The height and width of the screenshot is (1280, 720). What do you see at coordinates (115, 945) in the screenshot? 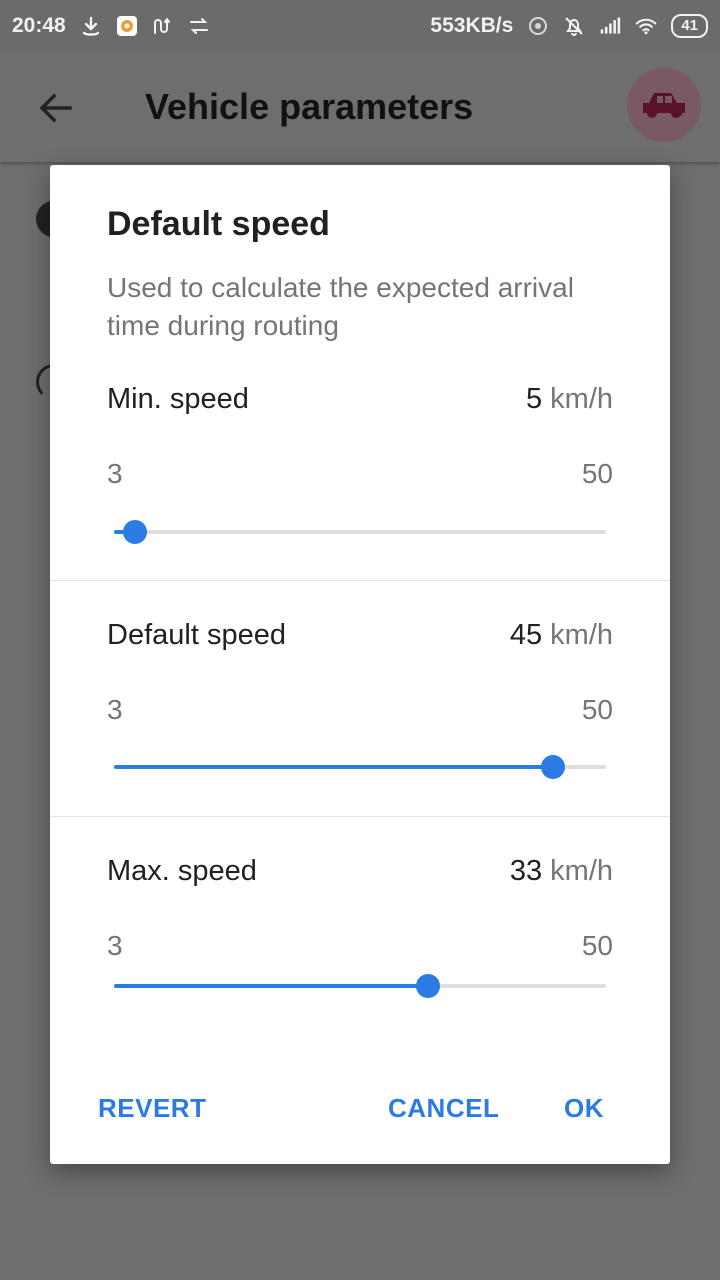
I see `max-speed-range-min: 3` at bounding box center [115, 945].